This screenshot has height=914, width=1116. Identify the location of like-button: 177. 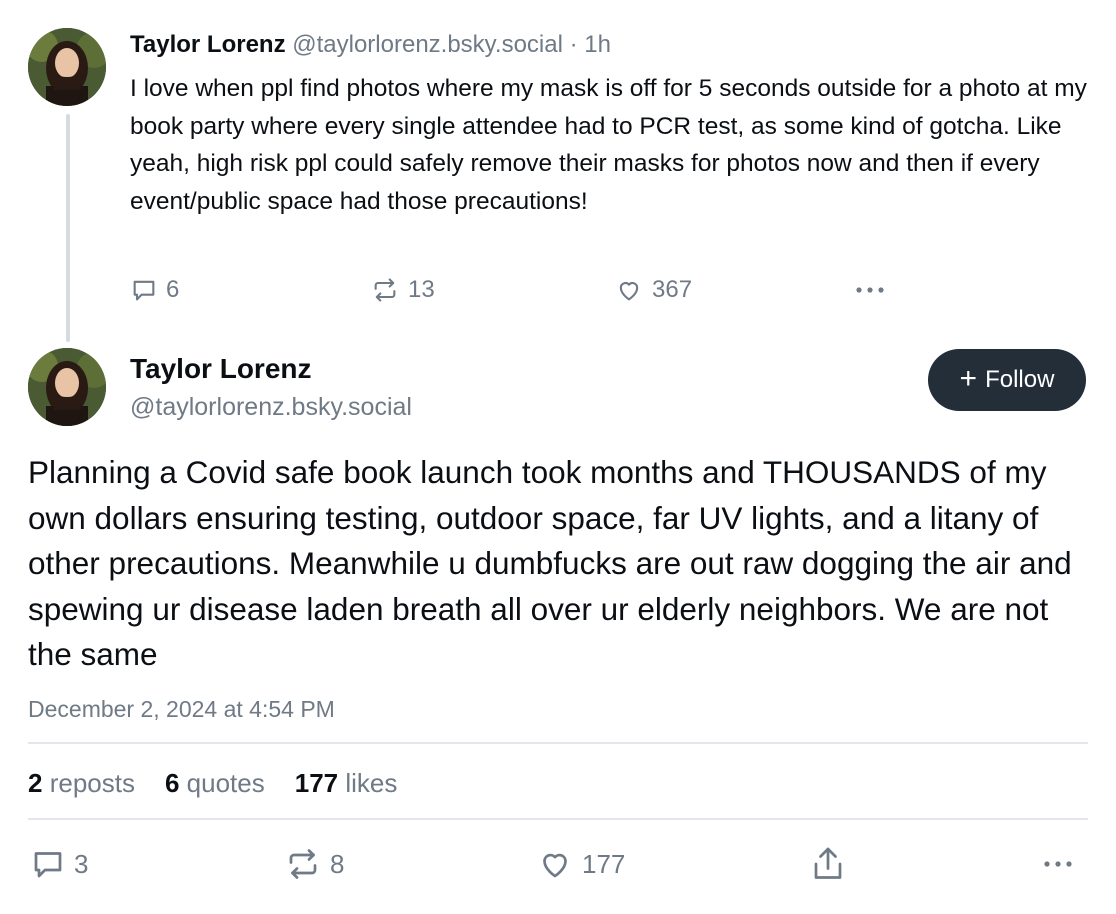
(580, 864).